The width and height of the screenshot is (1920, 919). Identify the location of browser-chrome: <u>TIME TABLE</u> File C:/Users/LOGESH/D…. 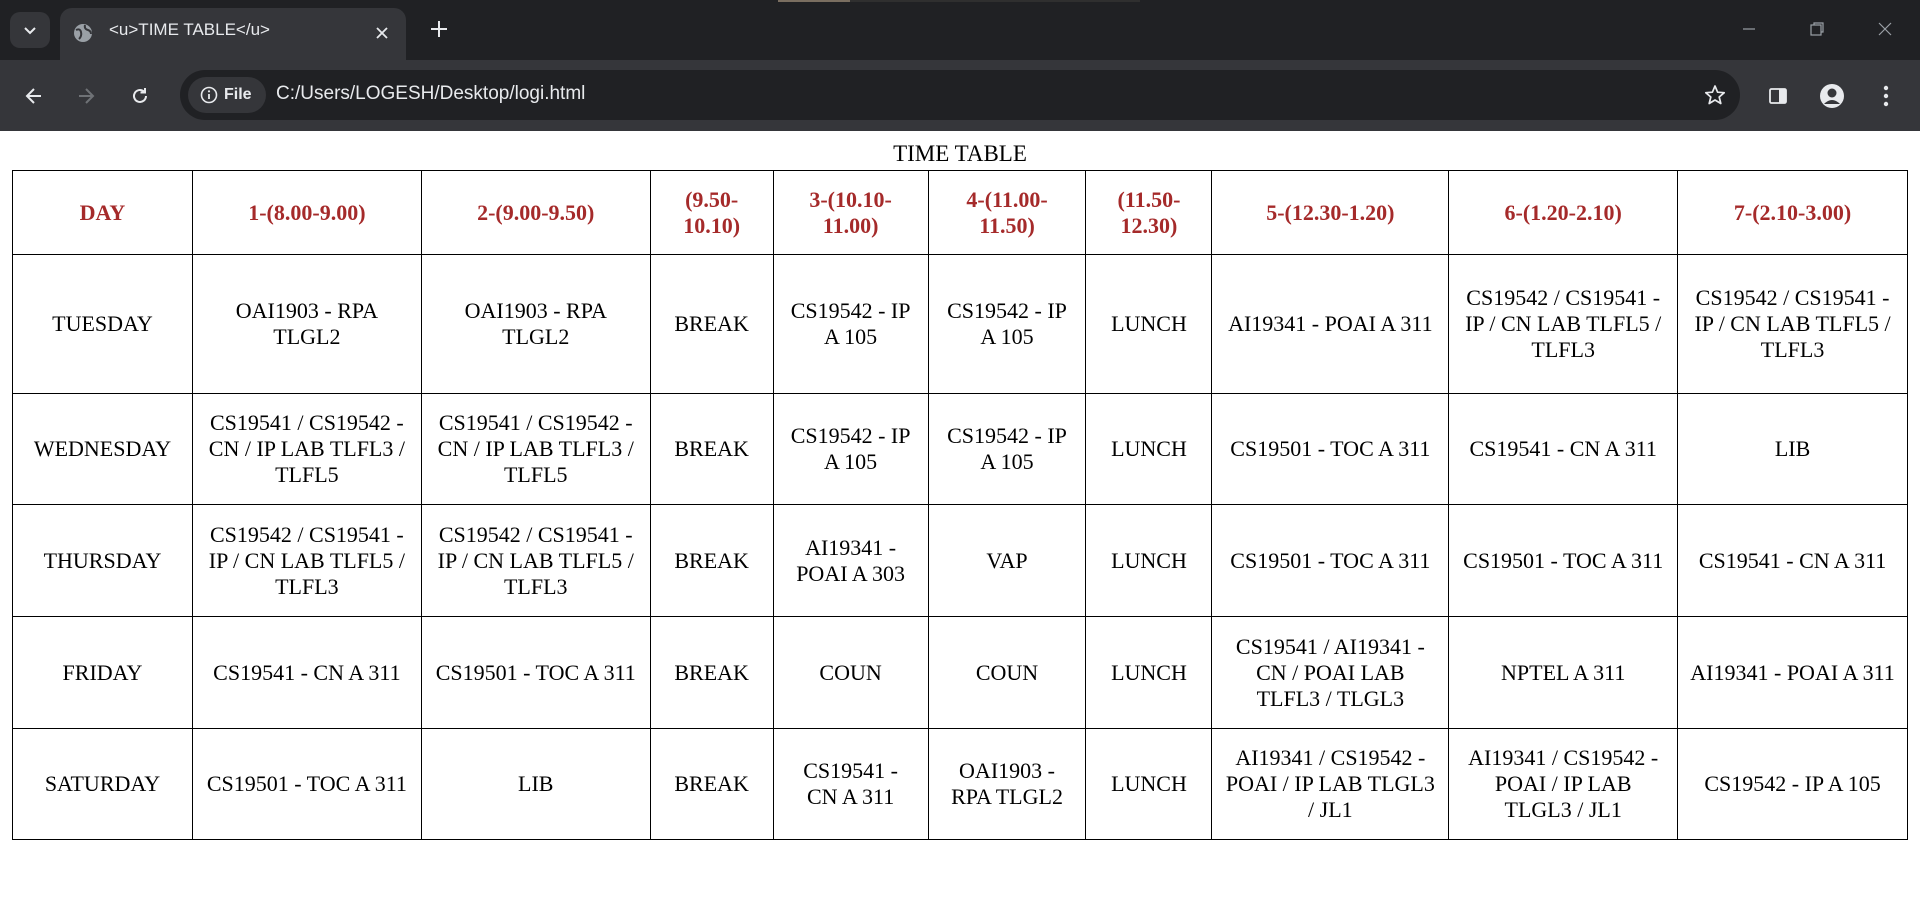
(960, 65).